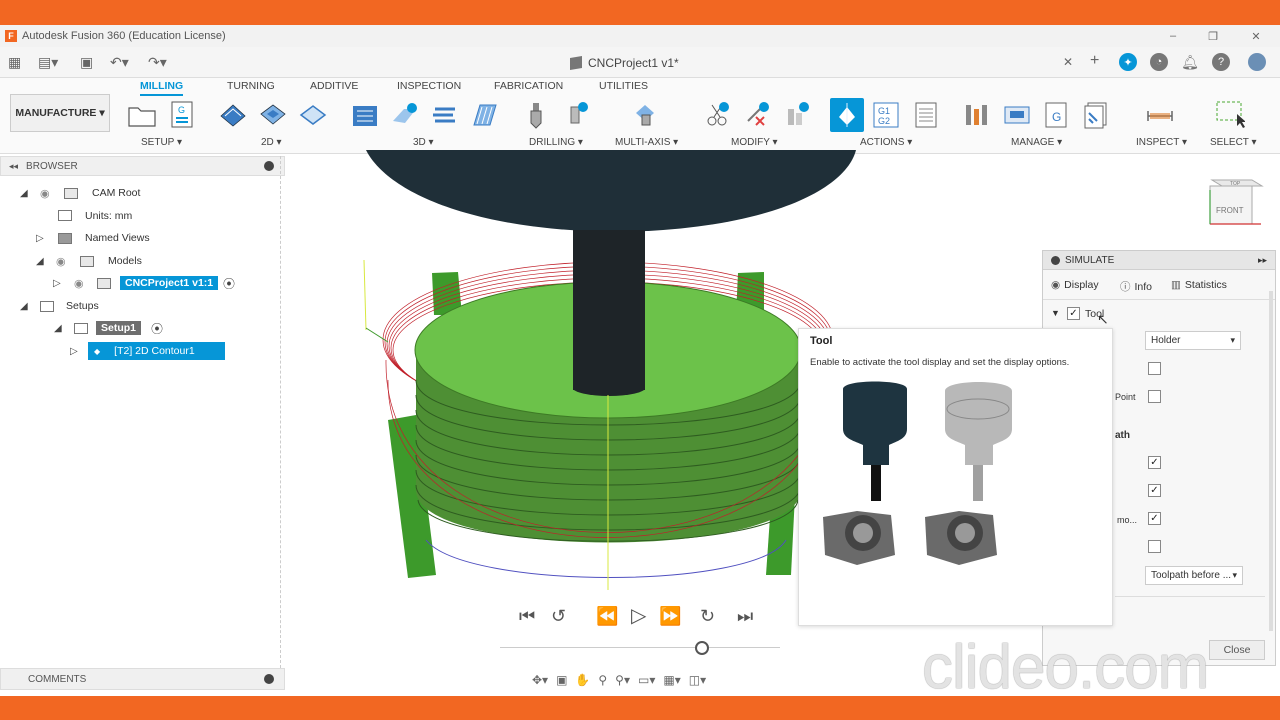  Describe the element at coordinates (536, 115) in the screenshot. I see `drill-icon` at that location.